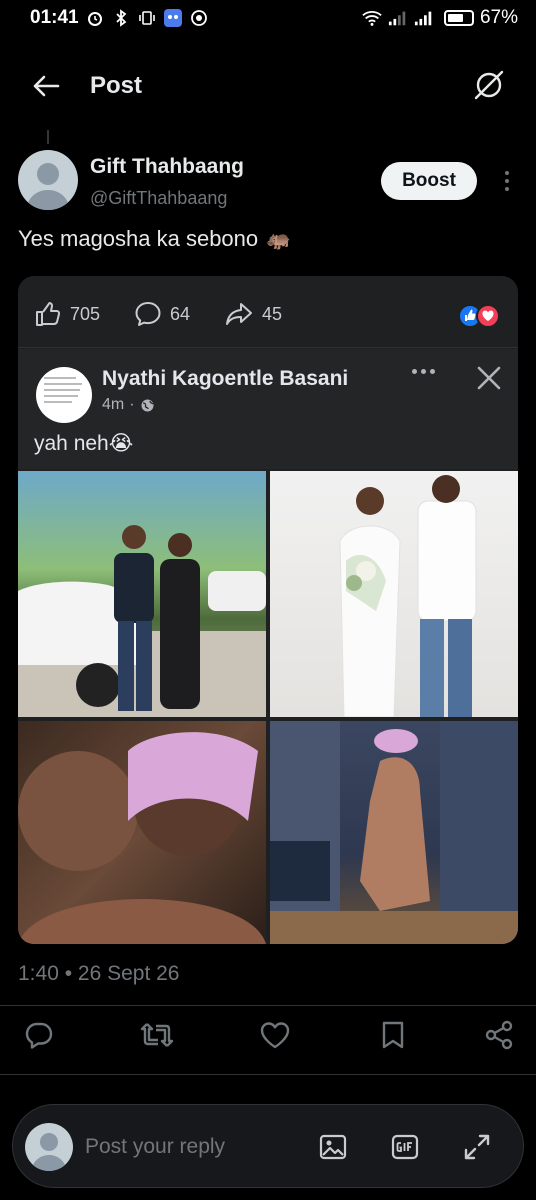 This screenshot has height=1200, width=536. I want to click on globe-icon, so click(147, 405).